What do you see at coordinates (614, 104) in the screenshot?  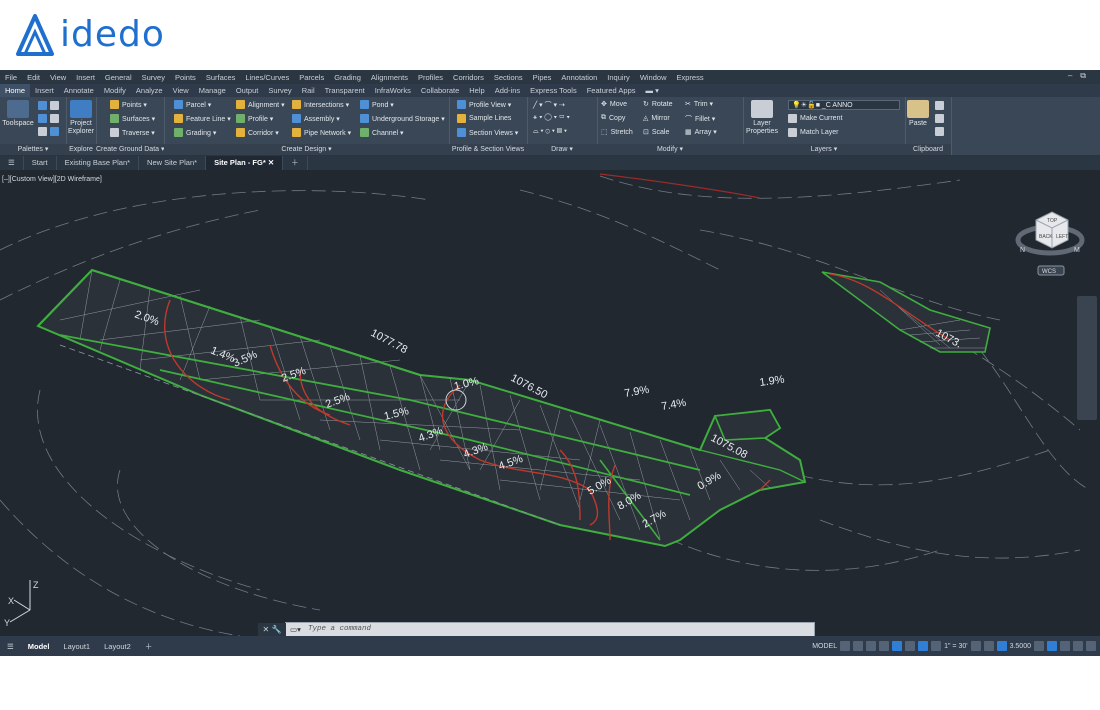 I see `move-button: ✥ Move` at bounding box center [614, 104].